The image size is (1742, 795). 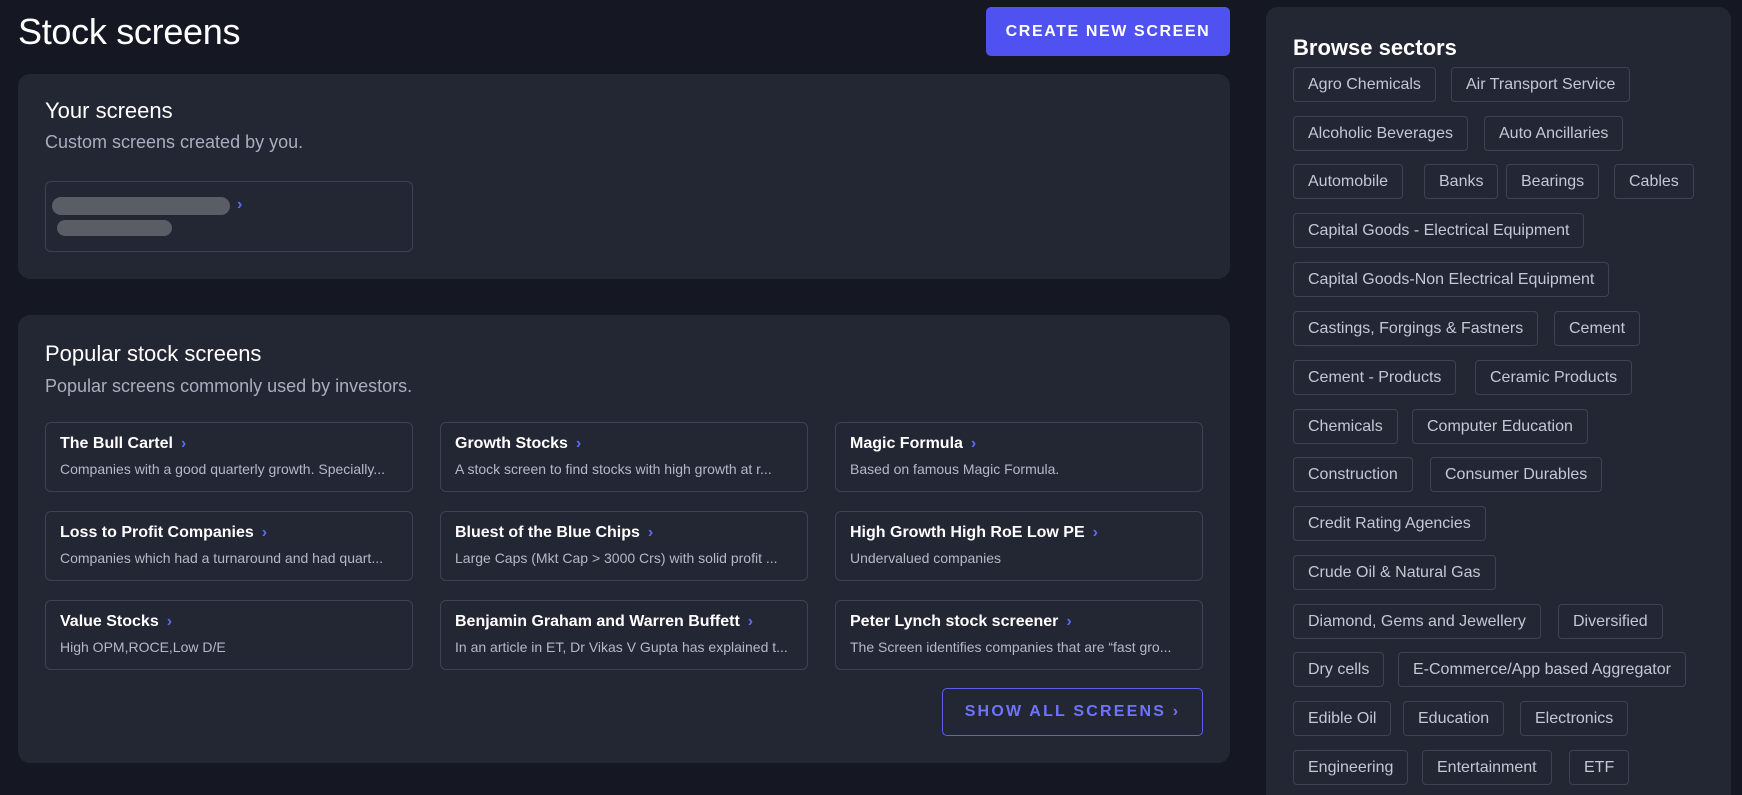 What do you see at coordinates (109, 621) in the screenshot?
I see `screen-name: Value Stocks` at bounding box center [109, 621].